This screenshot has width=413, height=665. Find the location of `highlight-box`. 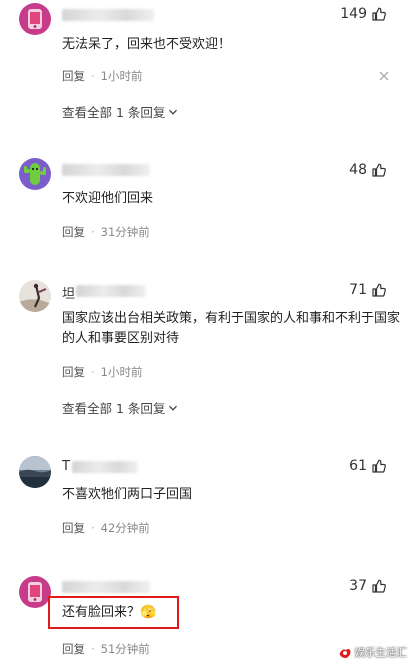

highlight-box is located at coordinates (113, 612).